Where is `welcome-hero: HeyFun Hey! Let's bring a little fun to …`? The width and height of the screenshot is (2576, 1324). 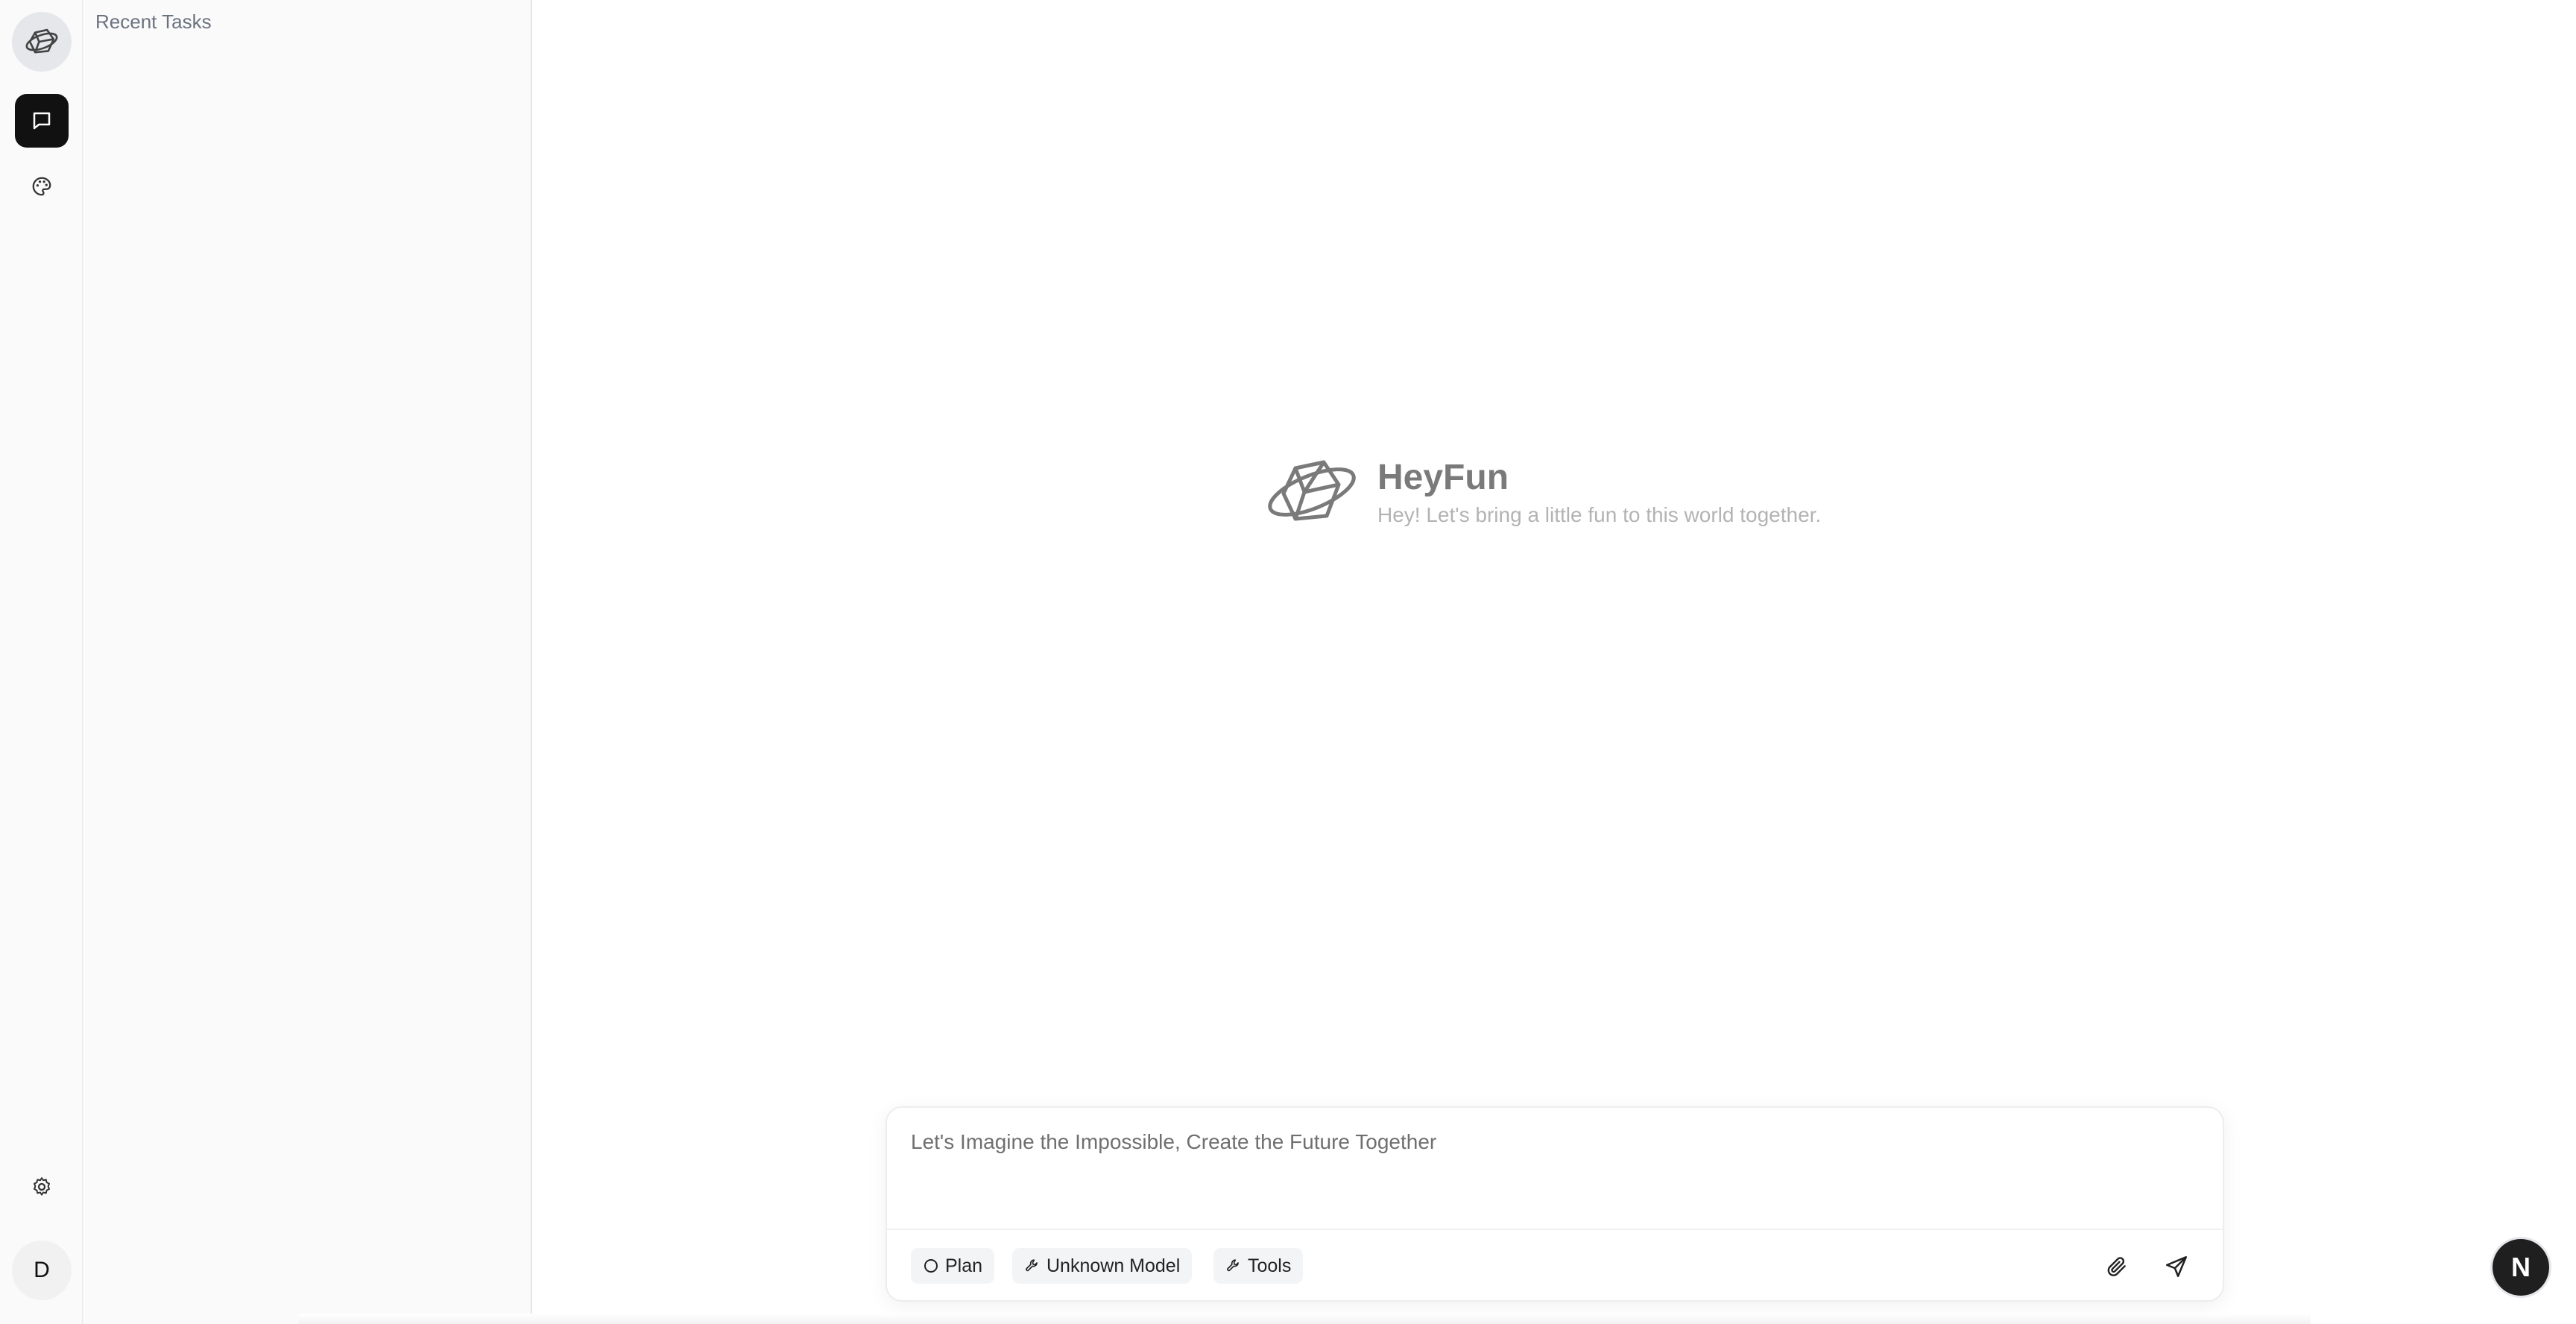 welcome-hero: HeyFun Hey! Let's bring a little fun to … is located at coordinates (1542, 492).